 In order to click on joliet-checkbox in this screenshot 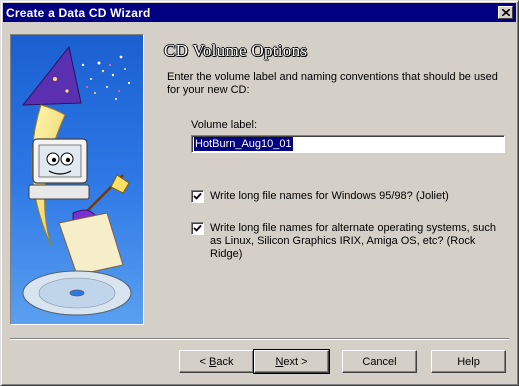, I will do `click(197, 196)`.